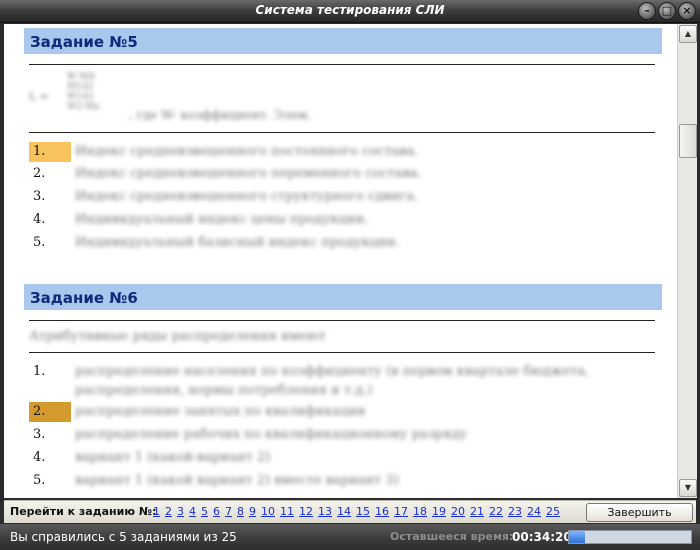 The width and height of the screenshot is (700, 550). Describe the element at coordinates (515, 511) in the screenshot. I see `task-page-link-23: 23` at that location.